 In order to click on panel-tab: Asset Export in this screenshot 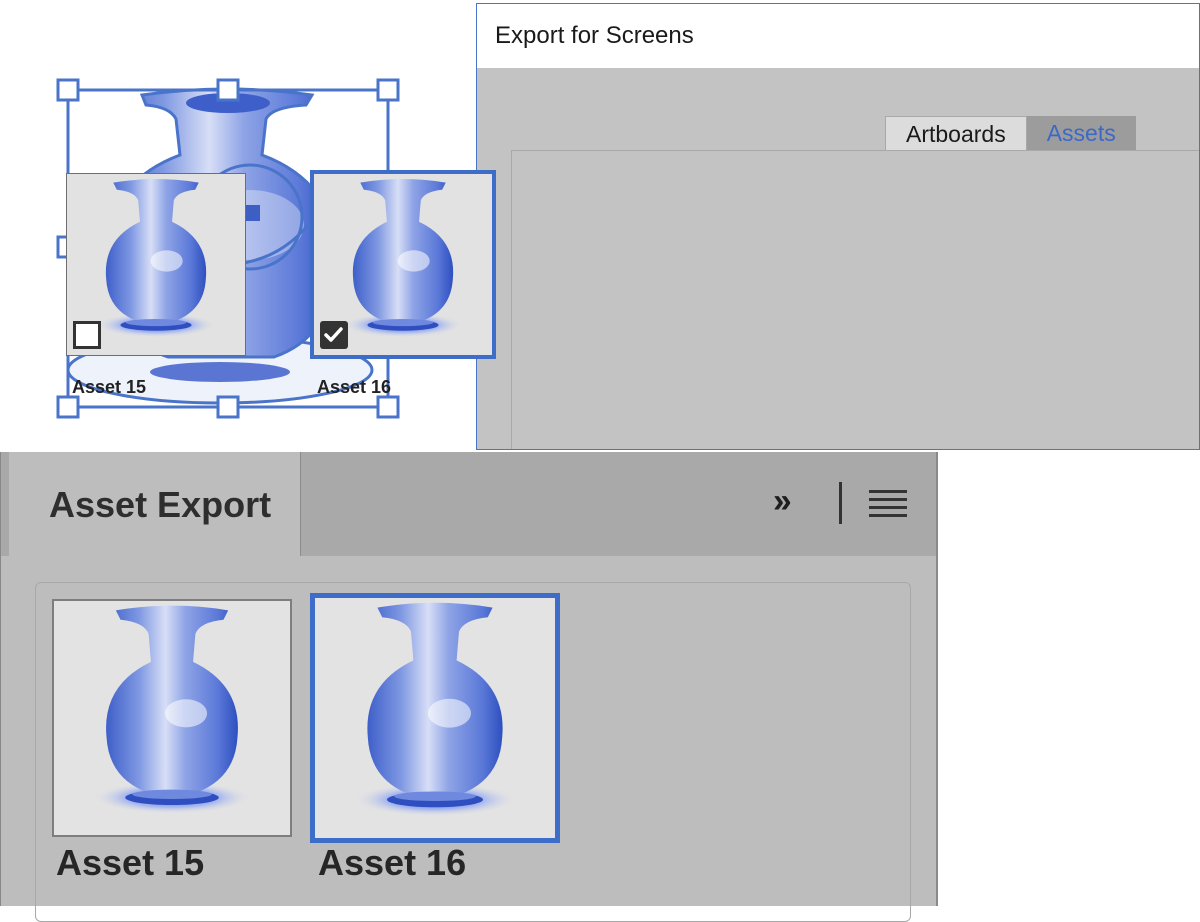, I will do `click(155, 504)`.